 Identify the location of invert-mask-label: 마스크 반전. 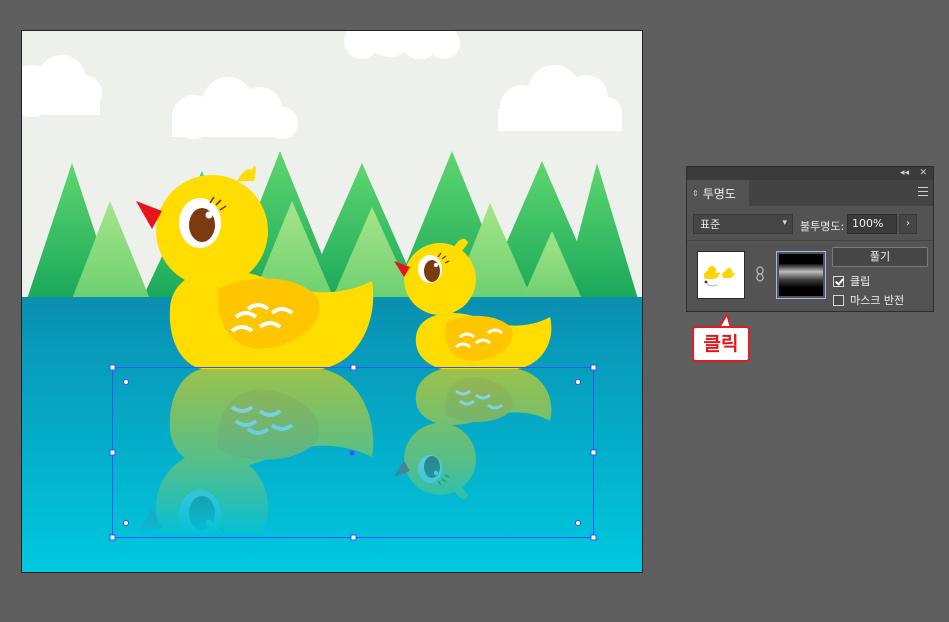
(877, 300).